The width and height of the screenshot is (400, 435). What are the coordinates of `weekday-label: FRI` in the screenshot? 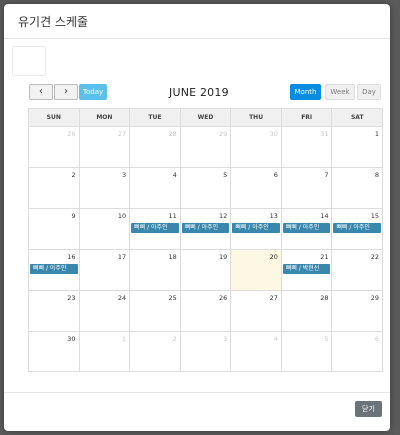 It's located at (307, 117).